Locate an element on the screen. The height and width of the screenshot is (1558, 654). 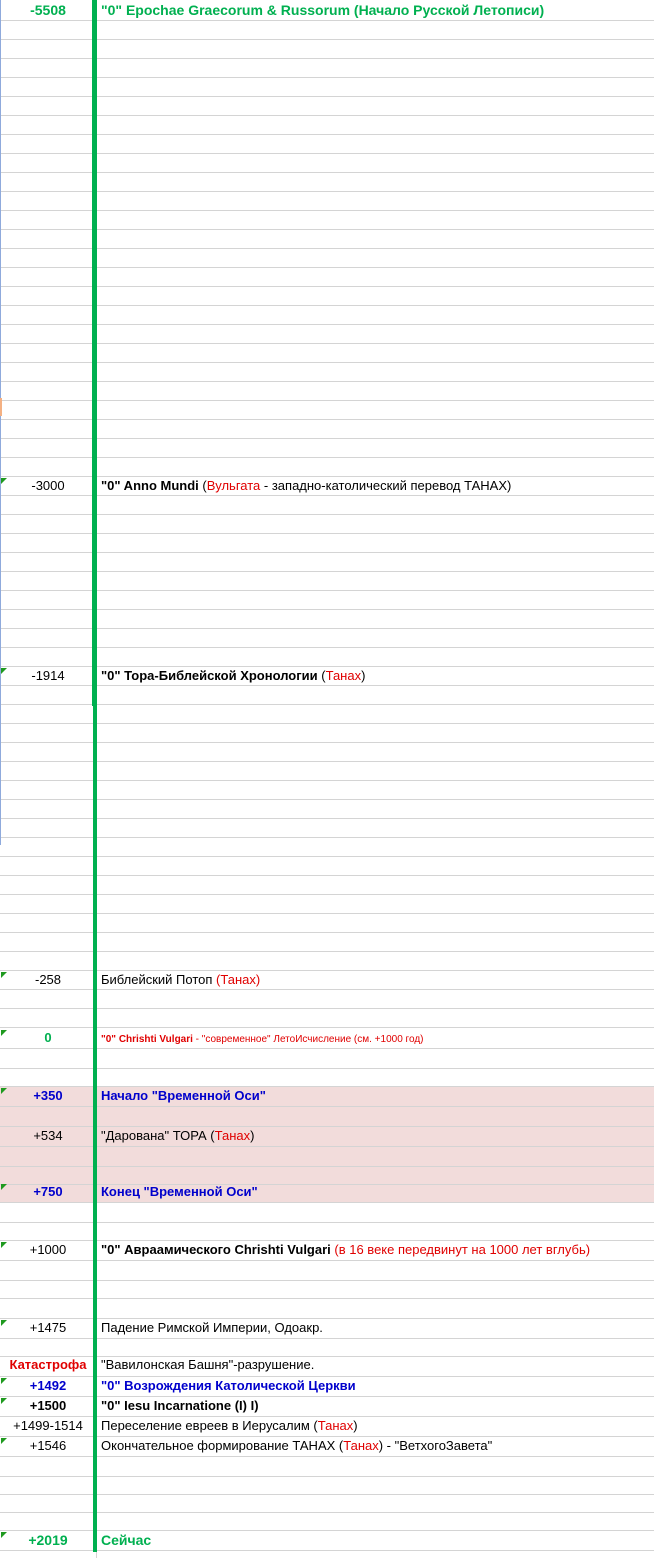
description-text: "0" Chrishti Vulgari is located at coordinates (147, 1039).